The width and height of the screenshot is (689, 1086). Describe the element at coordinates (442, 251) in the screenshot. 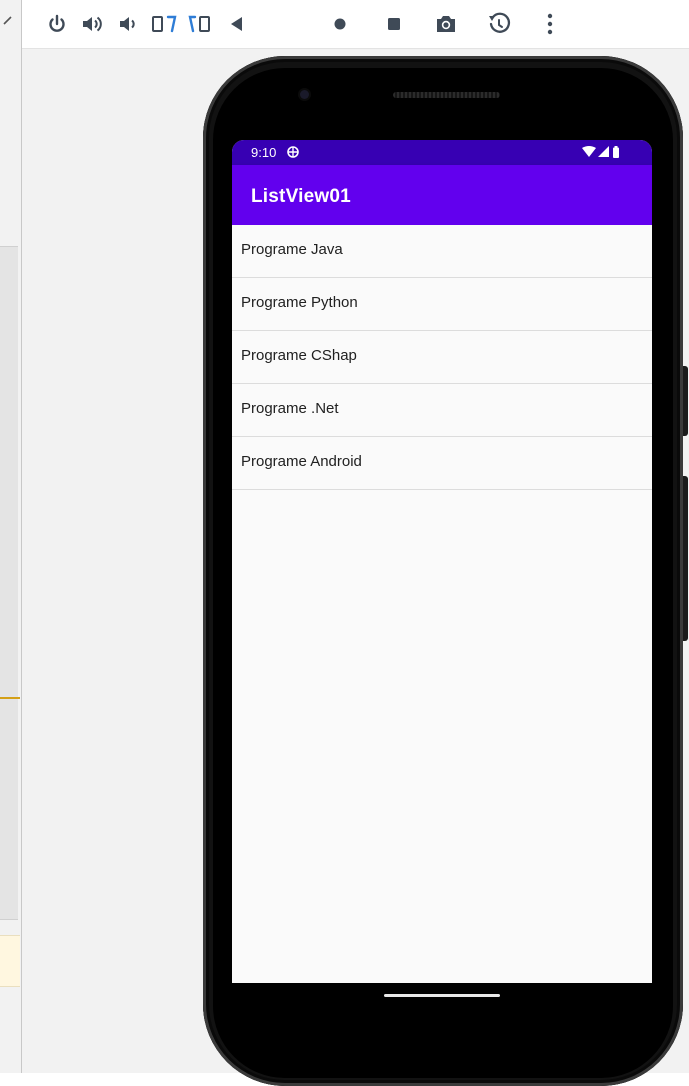

I see `list-item: Programe Java` at that location.